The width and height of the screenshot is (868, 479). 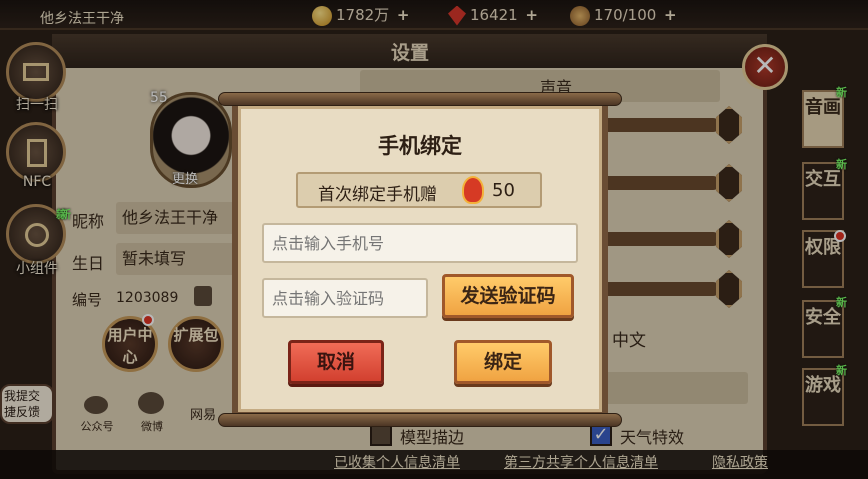 What do you see at coordinates (420, 420) in the screenshot?
I see `scroll-roller-bottom` at bounding box center [420, 420].